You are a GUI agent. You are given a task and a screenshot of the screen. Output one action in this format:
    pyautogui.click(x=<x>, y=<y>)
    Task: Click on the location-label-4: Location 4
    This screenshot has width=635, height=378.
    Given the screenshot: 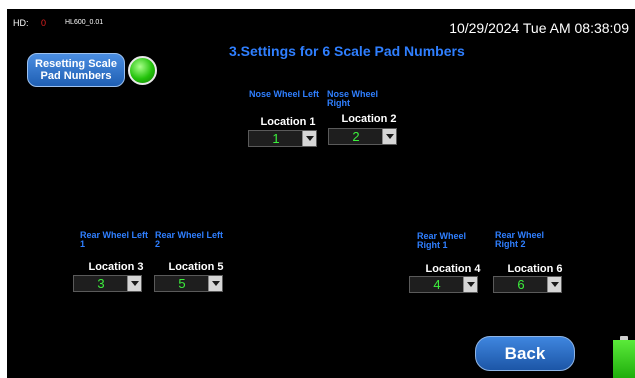 What is the action you would take?
    pyautogui.click(x=453, y=269)
    